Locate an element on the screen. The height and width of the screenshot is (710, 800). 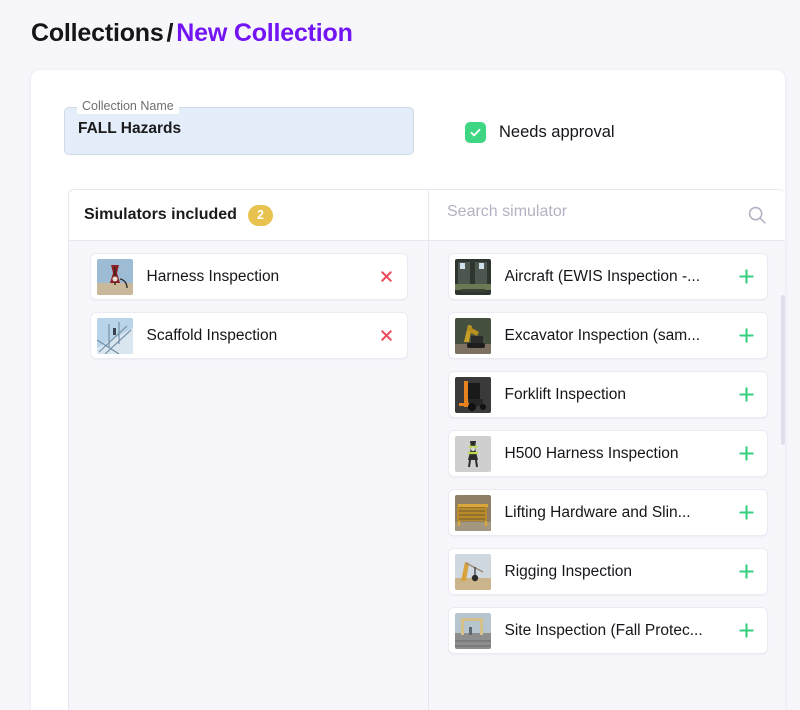
h500-thumb is located at coordinates (472, 453).